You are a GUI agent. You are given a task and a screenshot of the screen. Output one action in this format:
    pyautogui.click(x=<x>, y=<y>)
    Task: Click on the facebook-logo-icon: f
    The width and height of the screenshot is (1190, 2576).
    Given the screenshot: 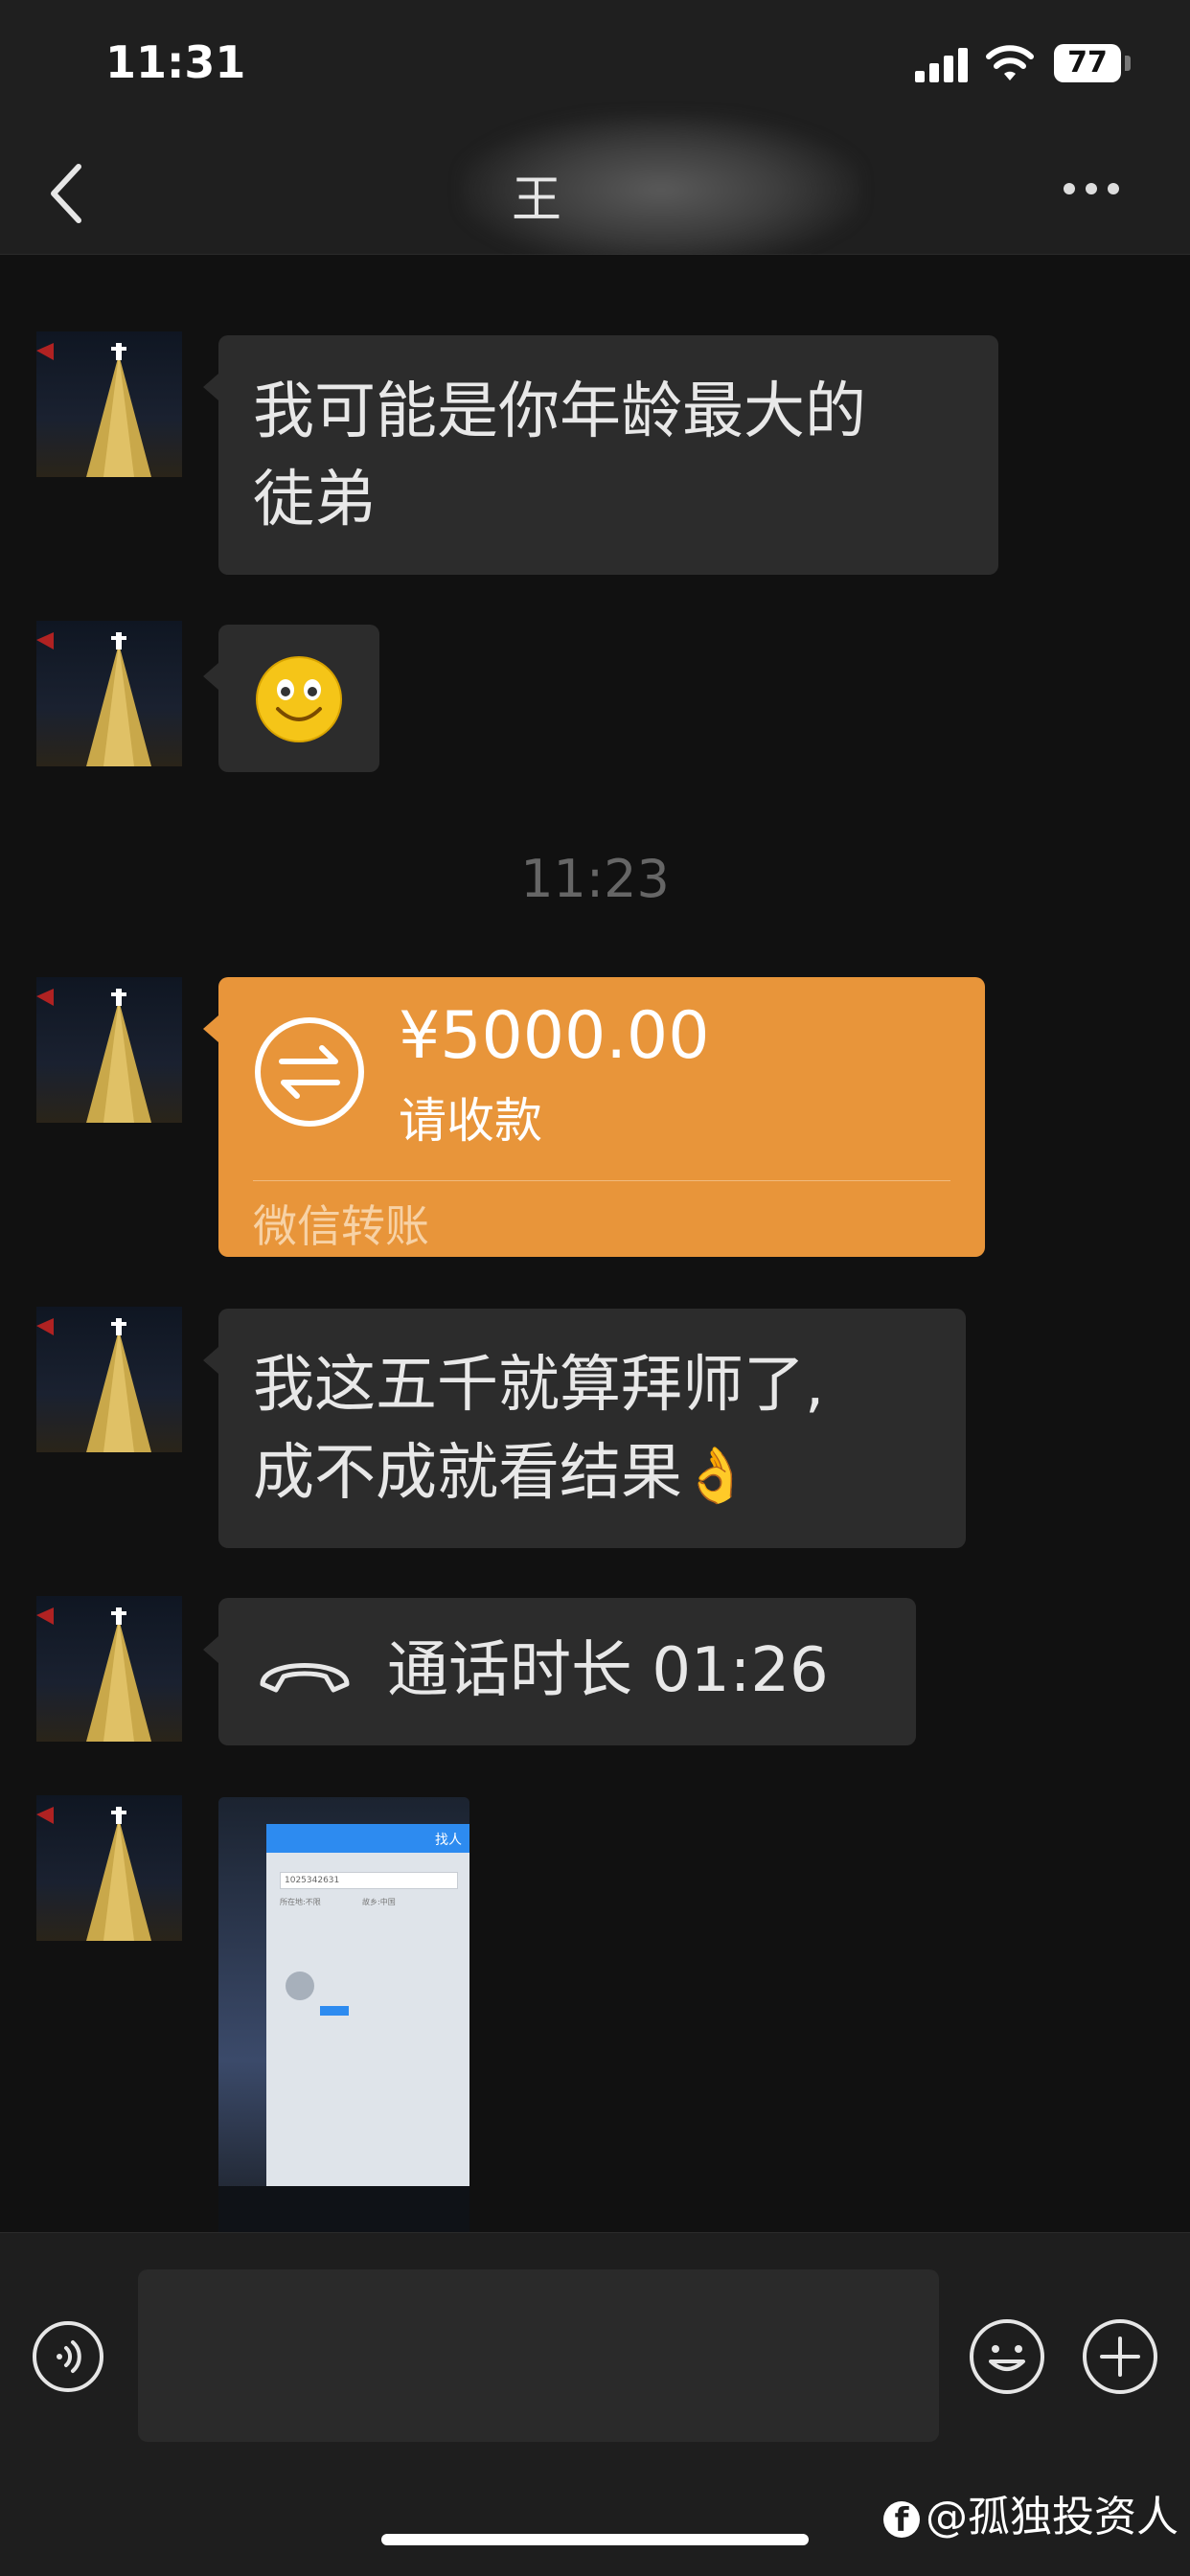 What is the action you would take?
    pyautogui.click(x=902, y=2520)
    